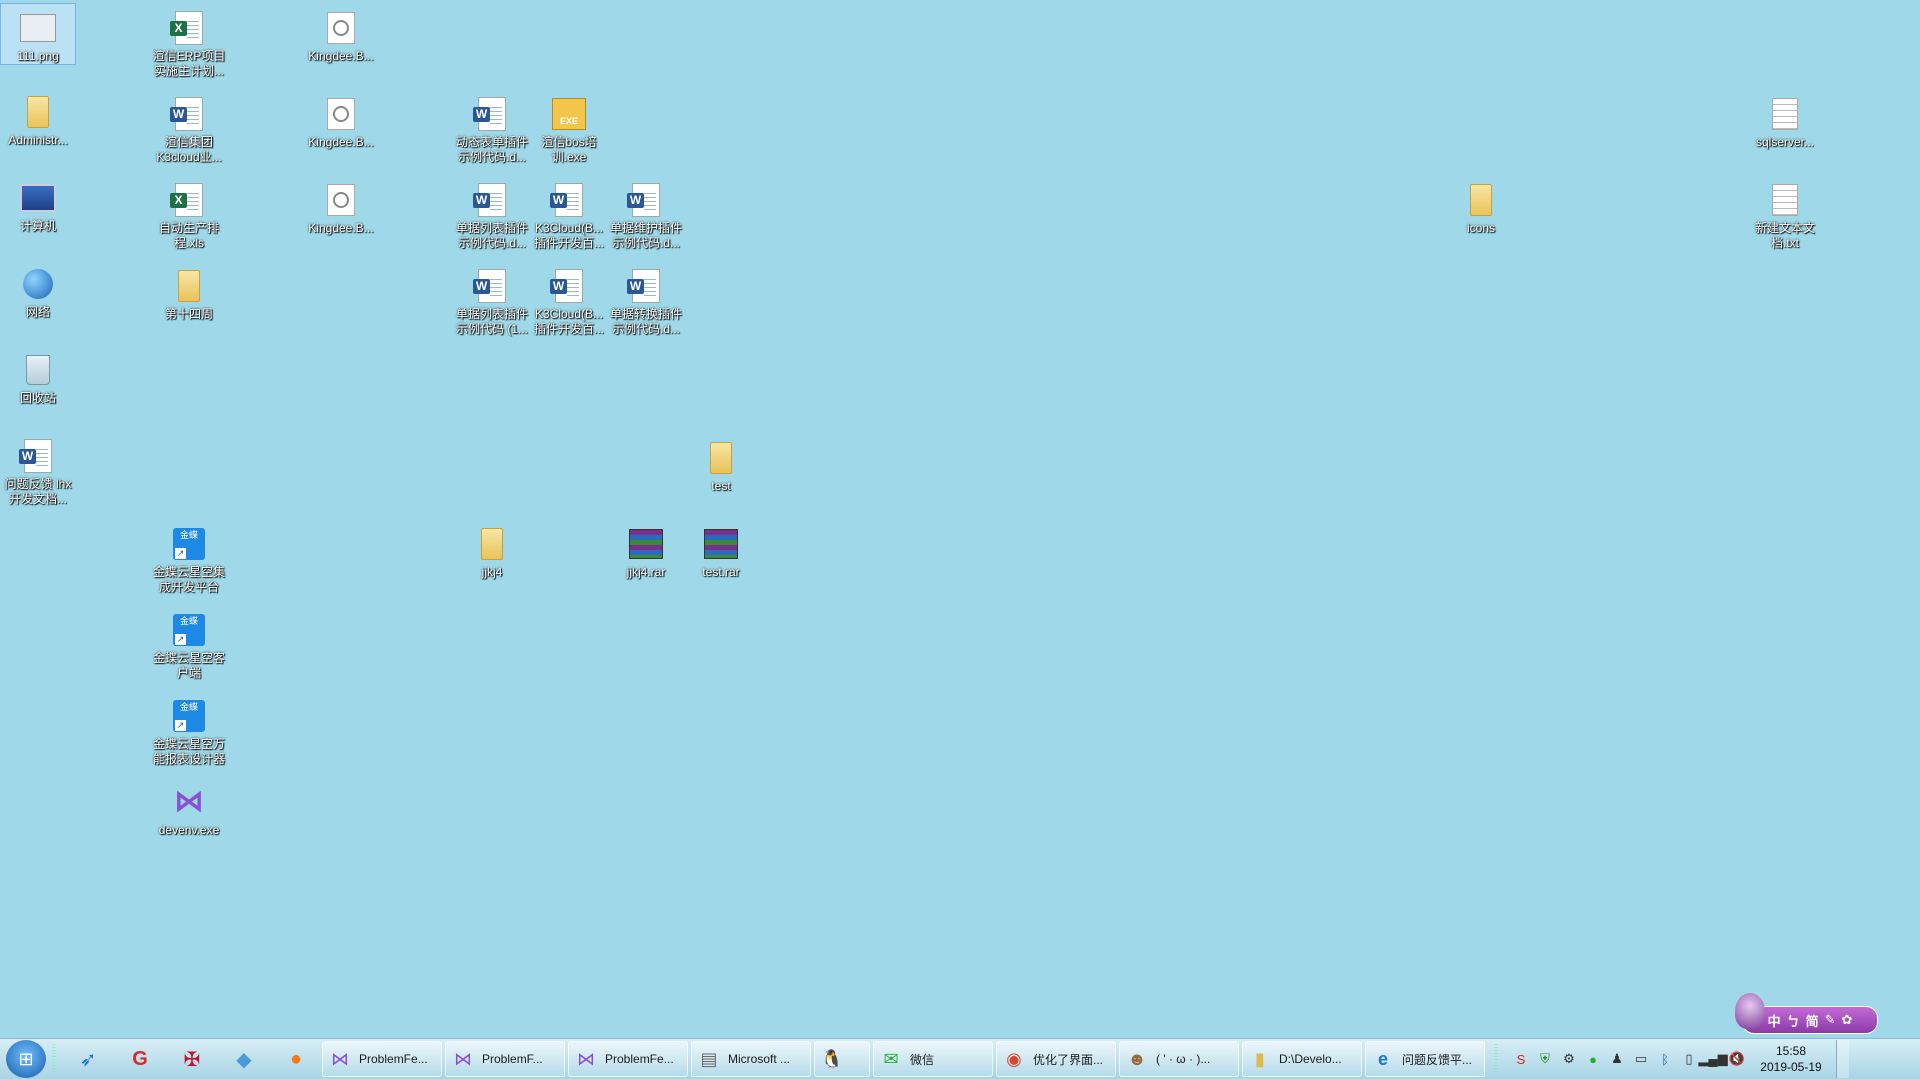 The width and height of the screenshot is (1920, 1079). I want to click on desktop-icon-bos-training-exe: EXE 渲信bos培 训.exe, so click(569, 127).